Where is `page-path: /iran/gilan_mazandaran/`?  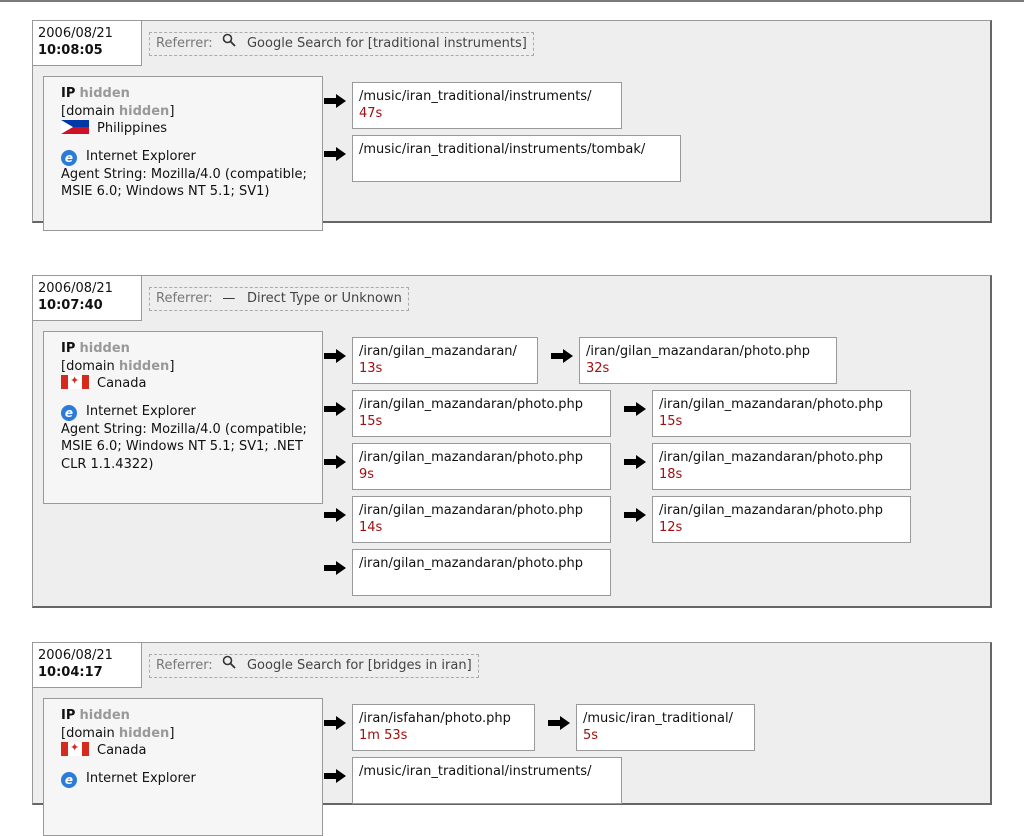
page-path: /iran/gilan_mazandaran/ is located at coordinates (438, 351).